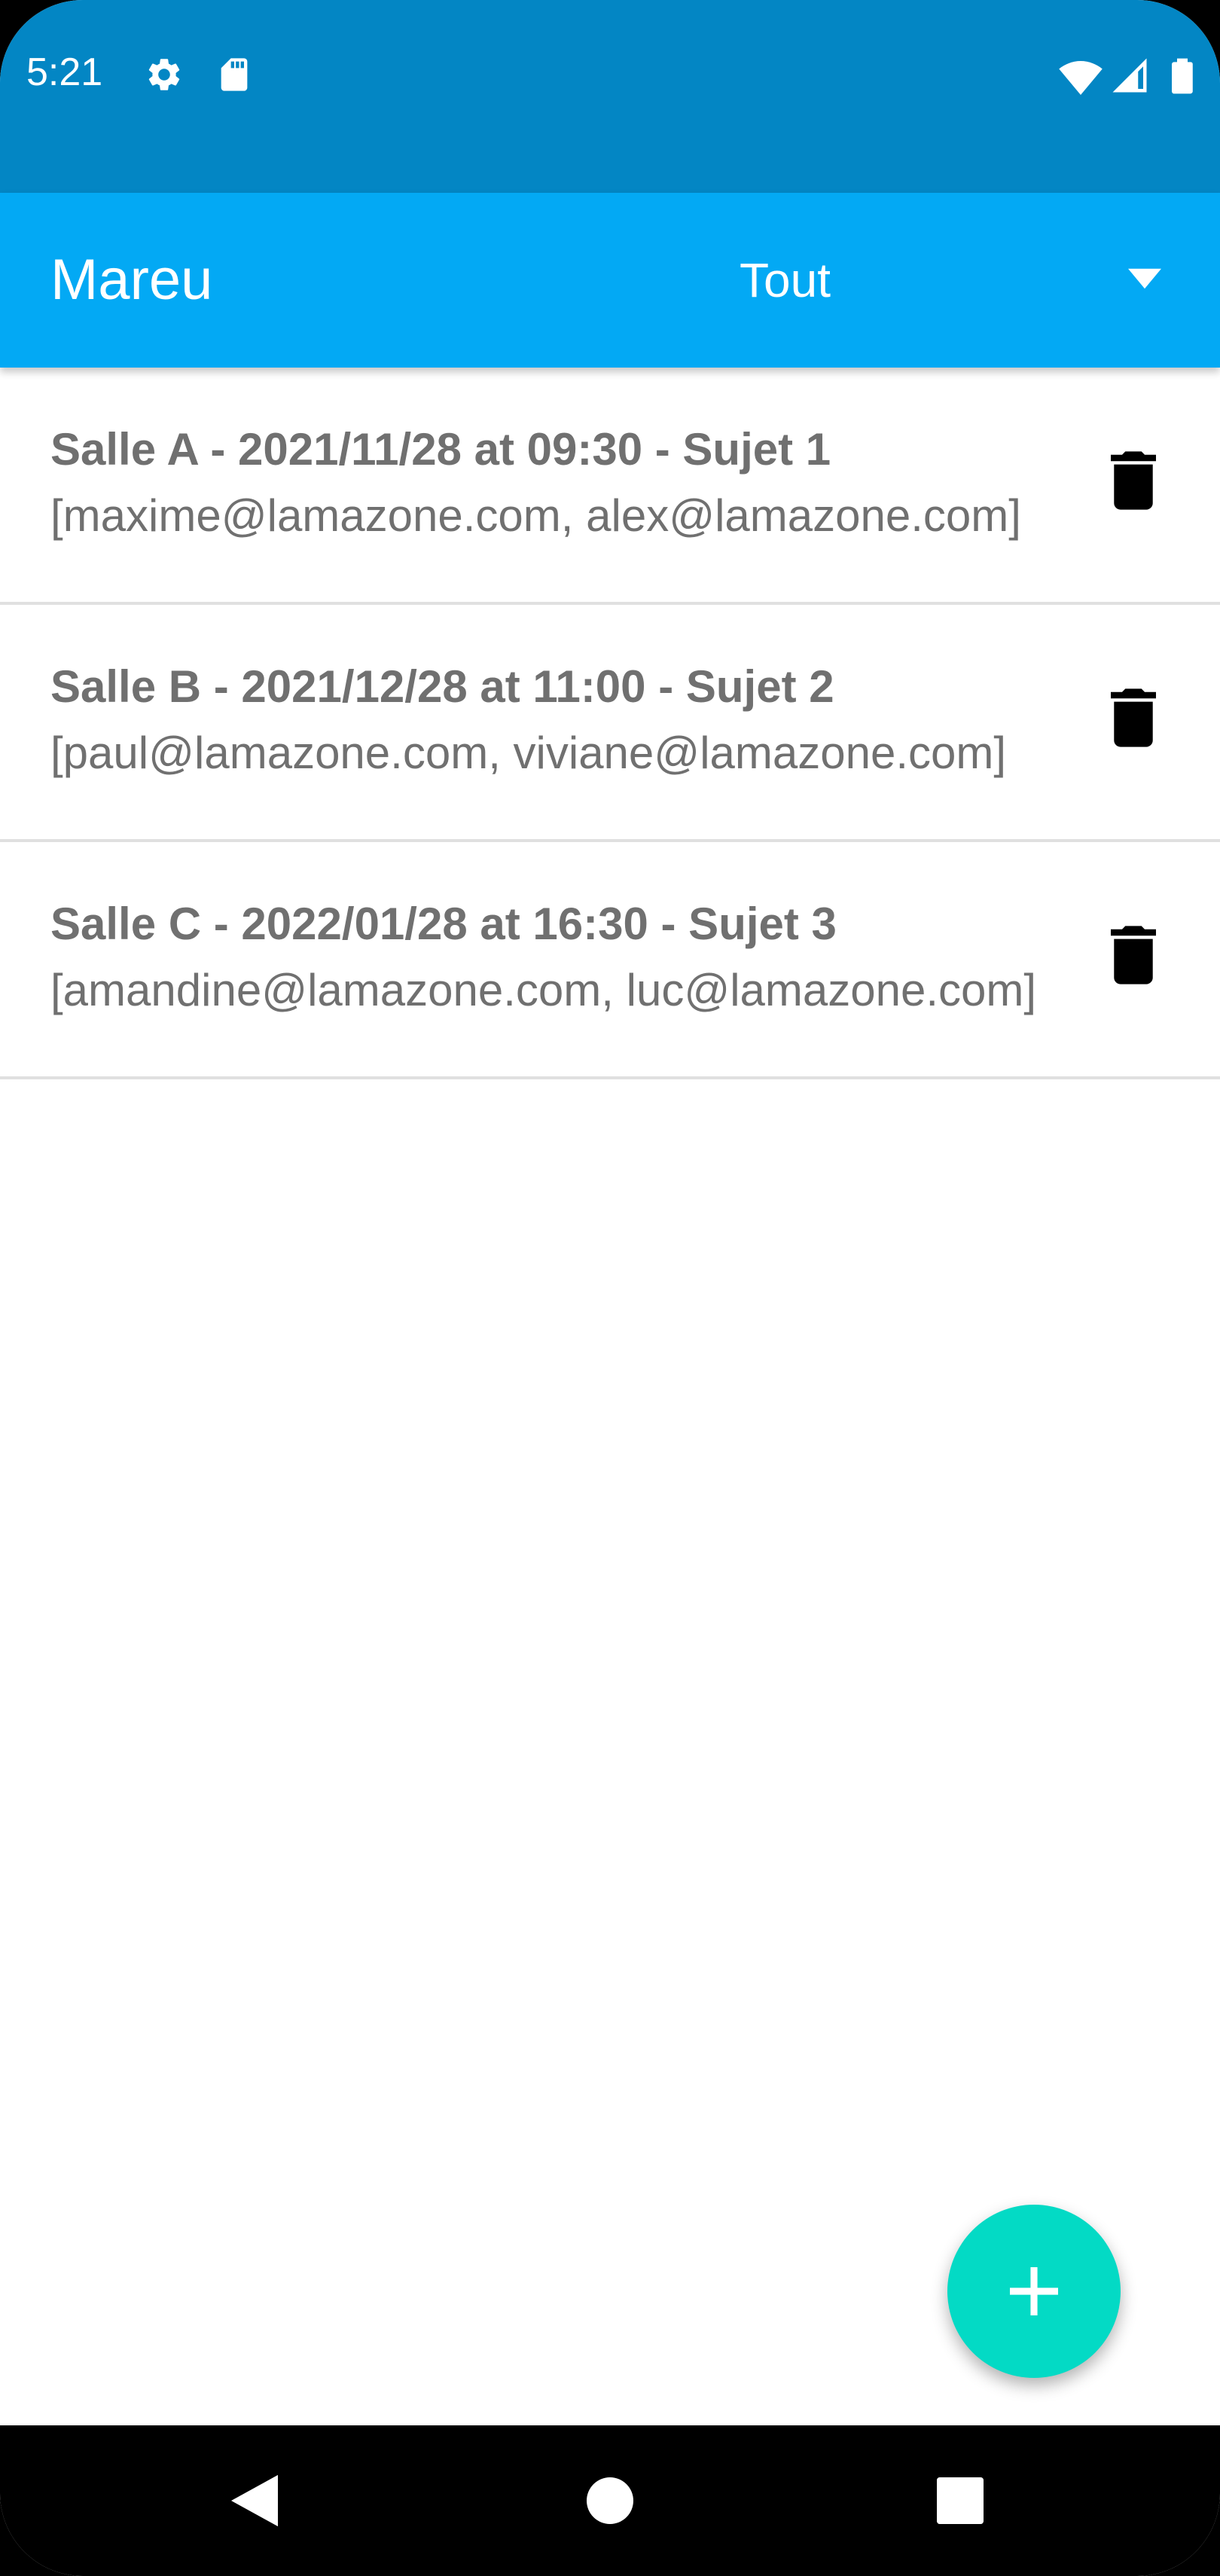 Image resolution: width=1220 pixels, height=2576 pixels. I want to click on meeting-title: Salle B - 2021/12/28 at 11:00 - Sujet 2, so click(442, 687).